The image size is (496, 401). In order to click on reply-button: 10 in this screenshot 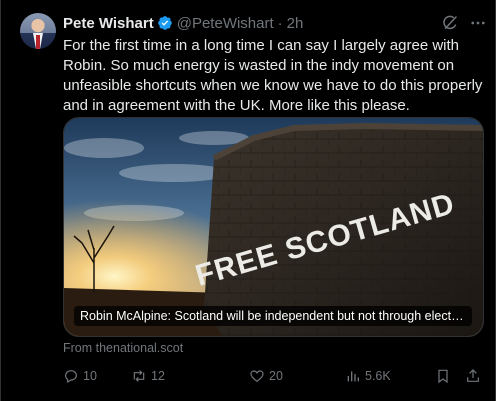, I will do `click(80, 376)`.